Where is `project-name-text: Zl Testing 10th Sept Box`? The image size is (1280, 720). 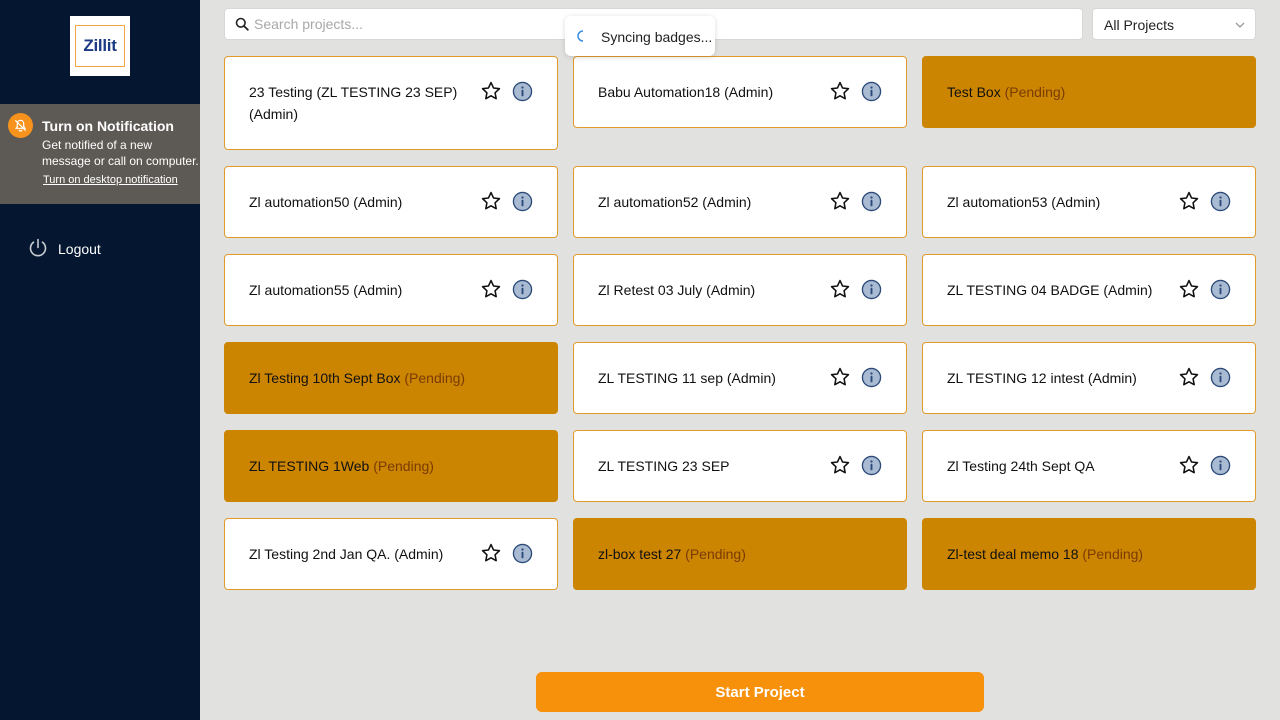 project-name-text: Zl Testing 10th Sept Box is located at coordinates (325, 378).